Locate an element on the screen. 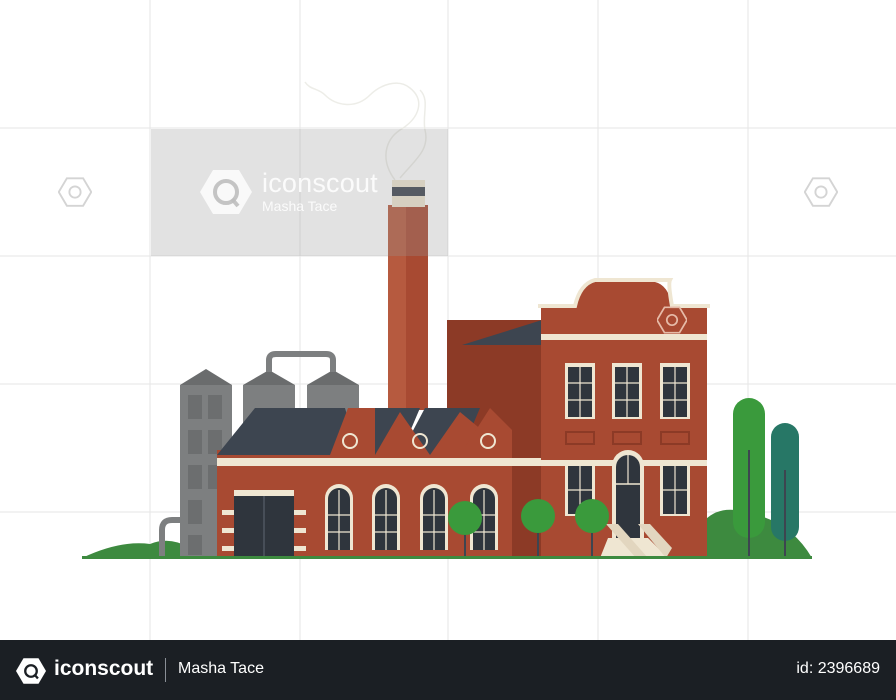 Image resolution: width=896 pixels, height=700 pixels. watermark-small-icon-left is located at coordinates (75, 192).